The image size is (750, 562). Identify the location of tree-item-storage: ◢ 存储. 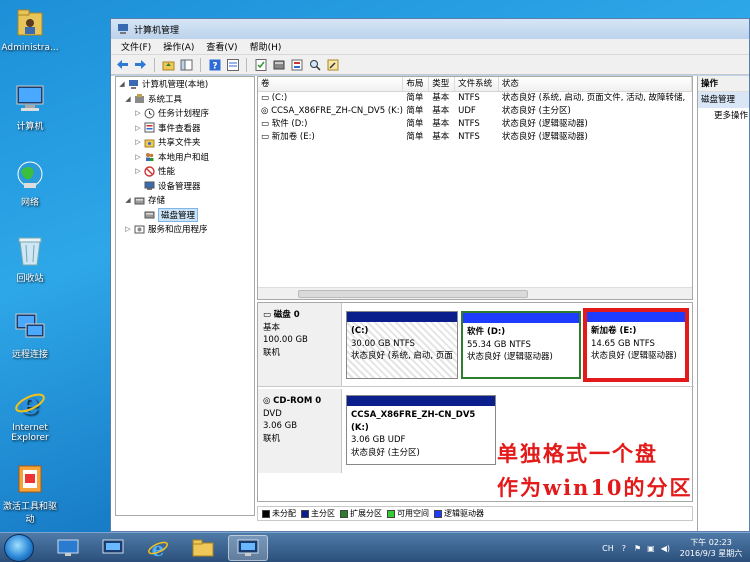
(185, 200).